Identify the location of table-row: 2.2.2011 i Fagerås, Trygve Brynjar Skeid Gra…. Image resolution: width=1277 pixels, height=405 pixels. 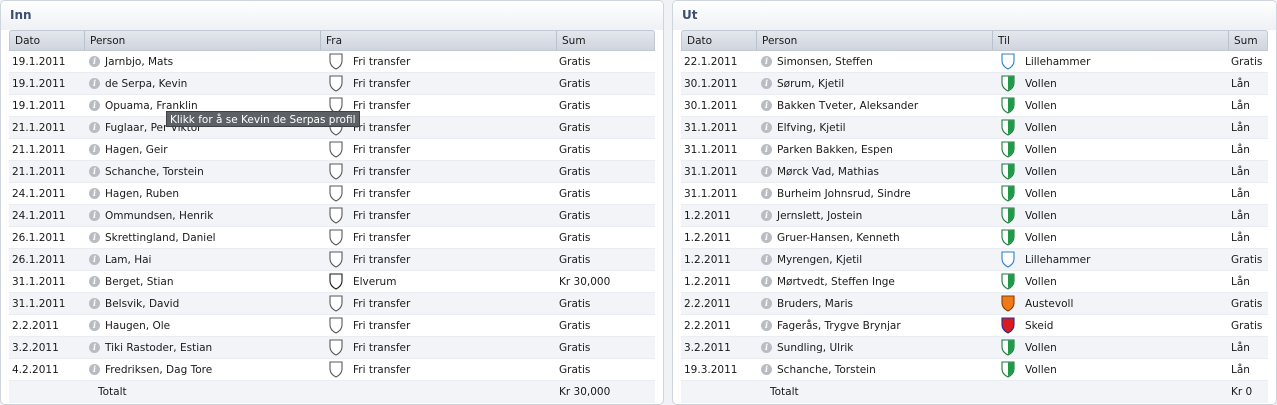
(974, 326).